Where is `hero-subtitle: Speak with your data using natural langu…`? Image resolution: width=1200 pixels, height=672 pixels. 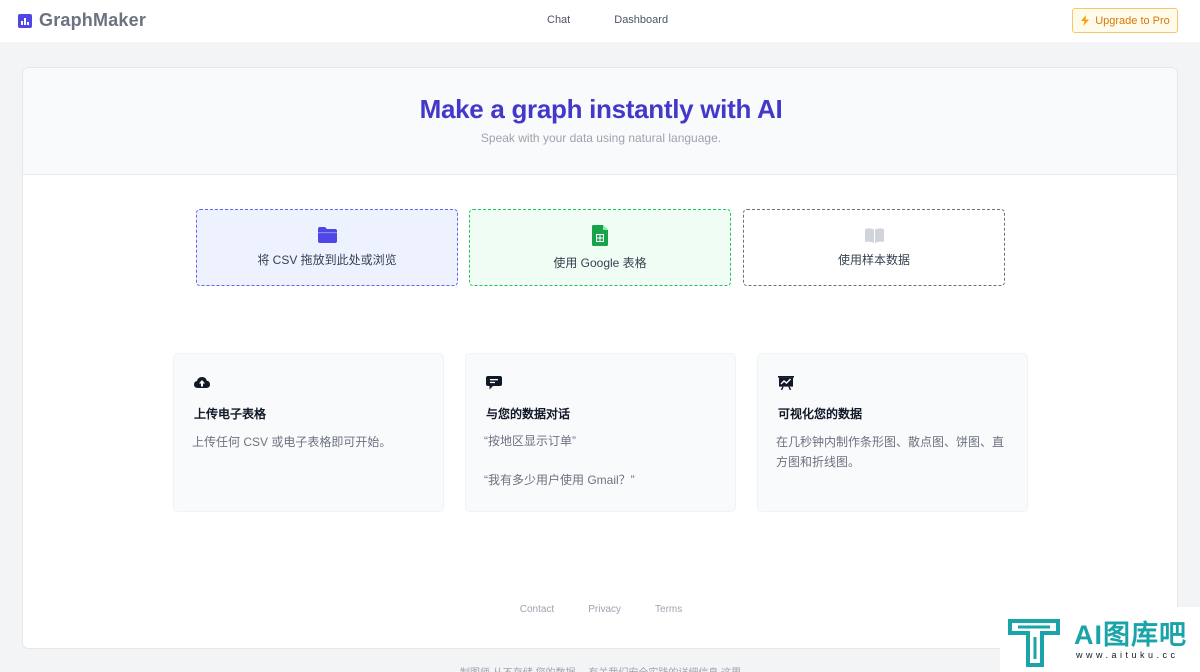
hero-subtitle: Speak with your data using natural langu… is located at coordinates (601, 138).